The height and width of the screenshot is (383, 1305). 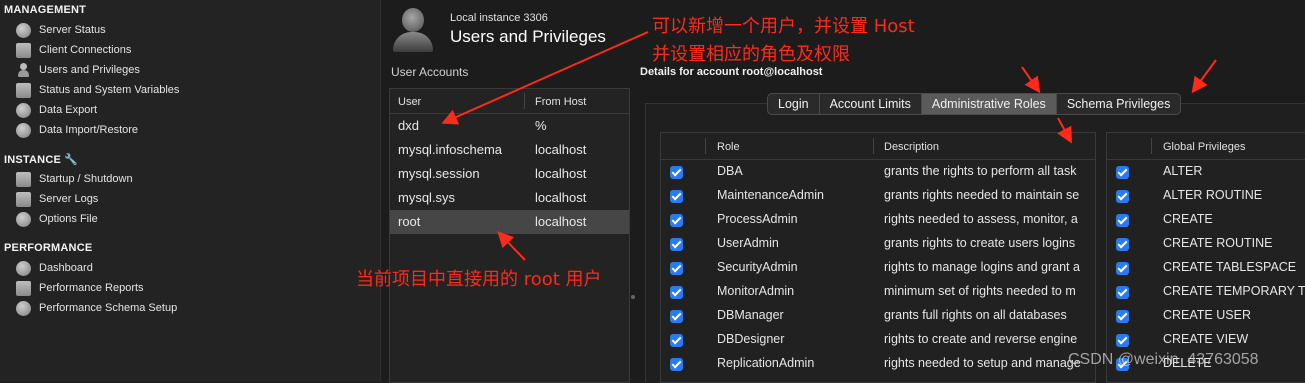 What do you see at coordinates (1031, 80) in the screenshot?
I see `arrow-to-roles-tab` at bounding box center [1031, 80].